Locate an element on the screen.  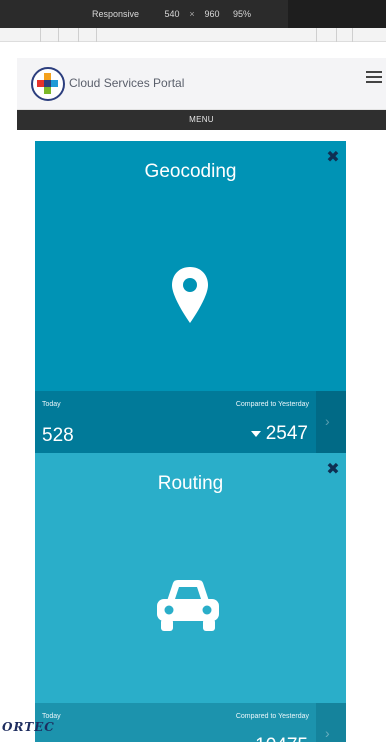
map-pin-icon is located at coordinates (190, 295).